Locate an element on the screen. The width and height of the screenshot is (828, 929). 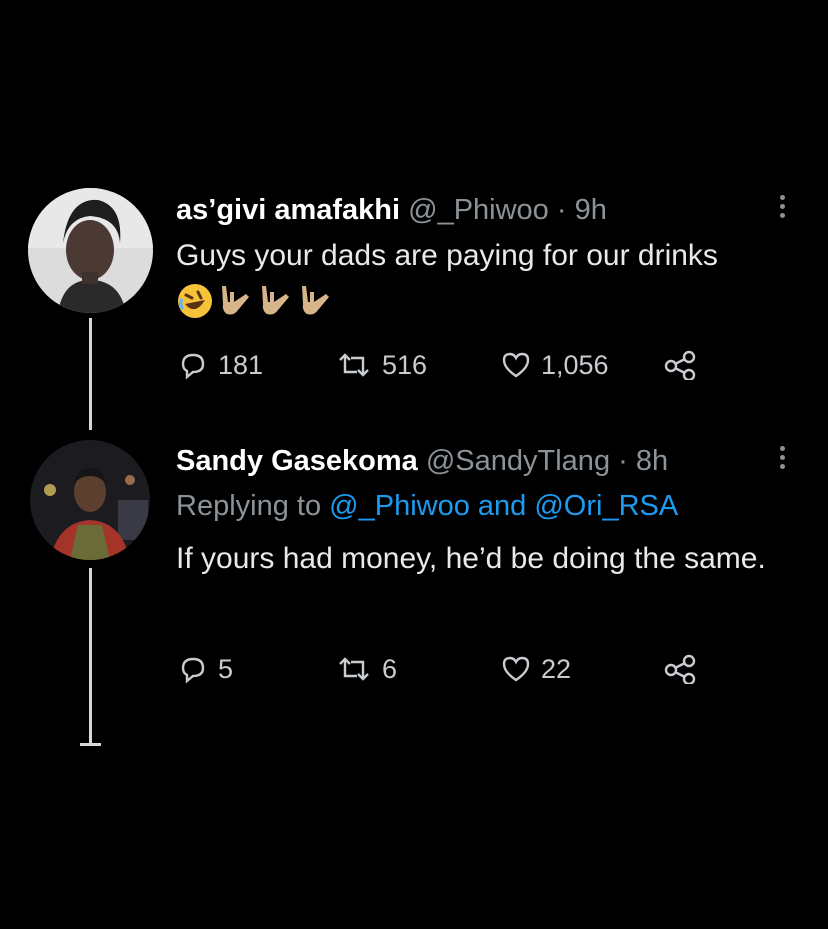
reply-button: 5 is located at coordinates (205, 669).